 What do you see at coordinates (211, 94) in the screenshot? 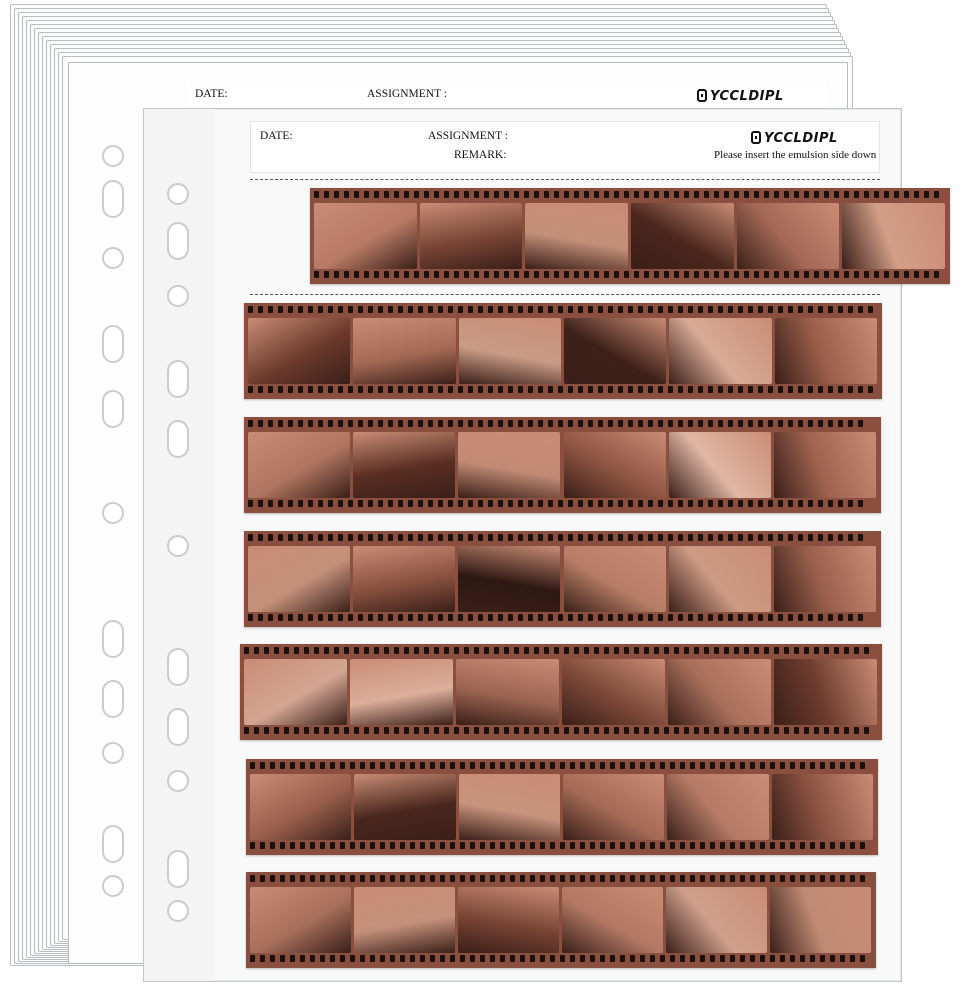
I see `back-date-label: DATE:` at bounding box center [211, 94].